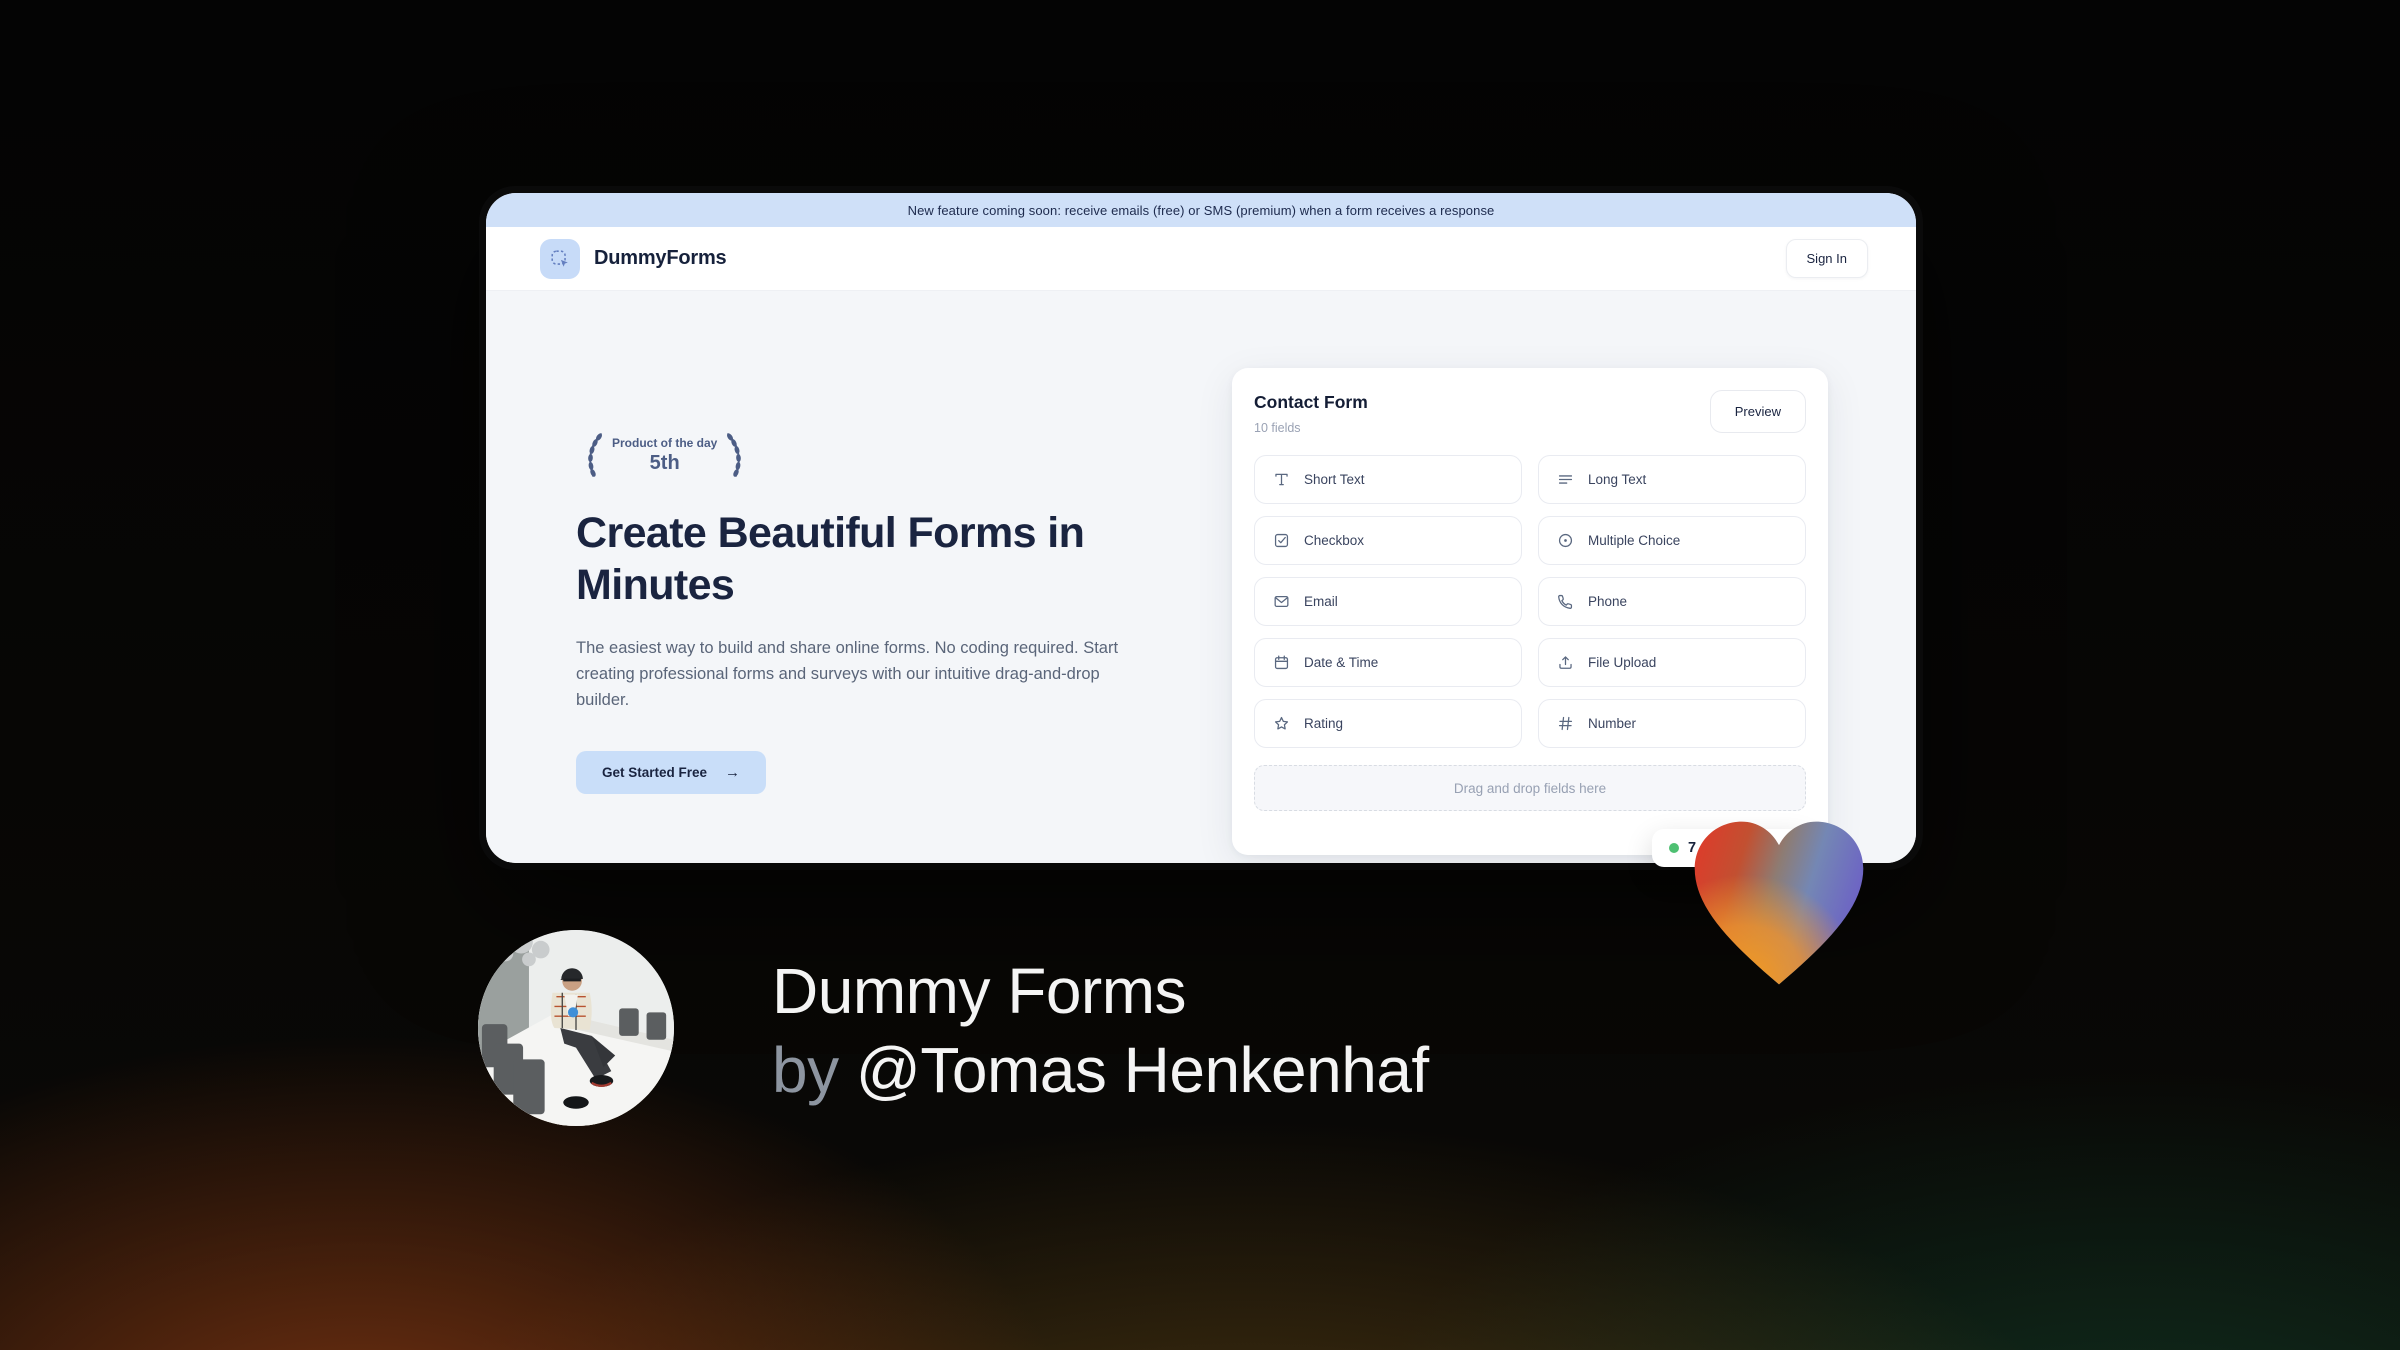 This screenshot has height=1350, width=2400. What do you see at coordinates (1281, 662) in the screenshot?
I see `calendar-icon` at bounding box center [1281, 662].